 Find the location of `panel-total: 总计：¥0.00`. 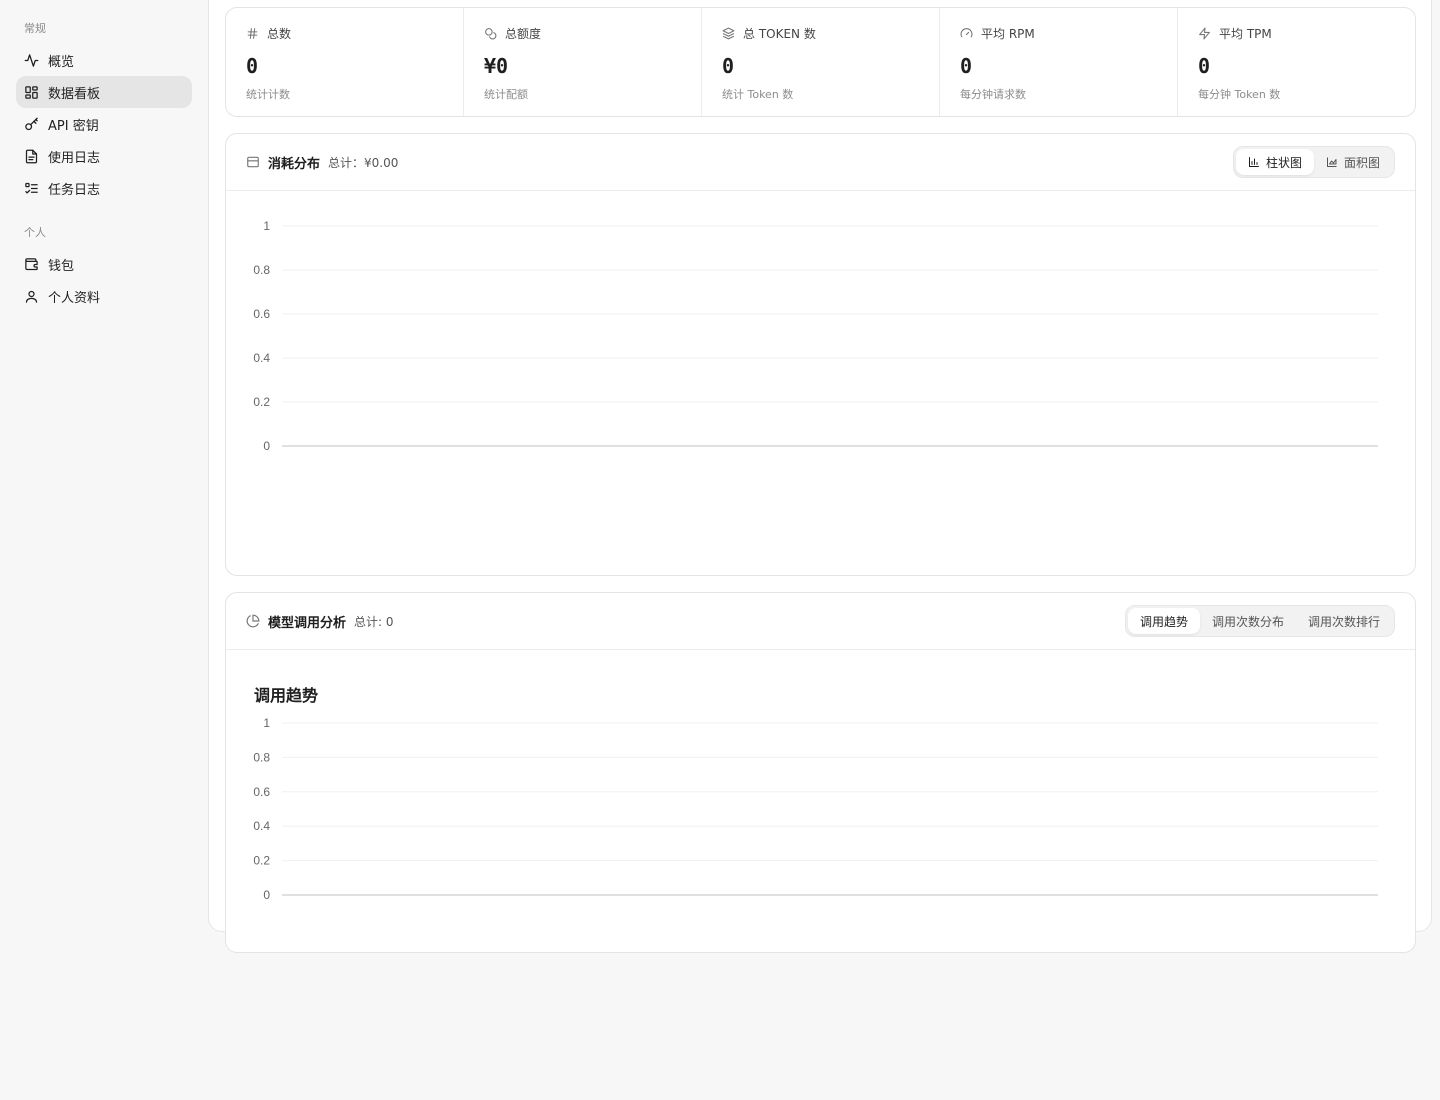

panel-total: 总计：¥0.00 is located at coordinates (363, 162).